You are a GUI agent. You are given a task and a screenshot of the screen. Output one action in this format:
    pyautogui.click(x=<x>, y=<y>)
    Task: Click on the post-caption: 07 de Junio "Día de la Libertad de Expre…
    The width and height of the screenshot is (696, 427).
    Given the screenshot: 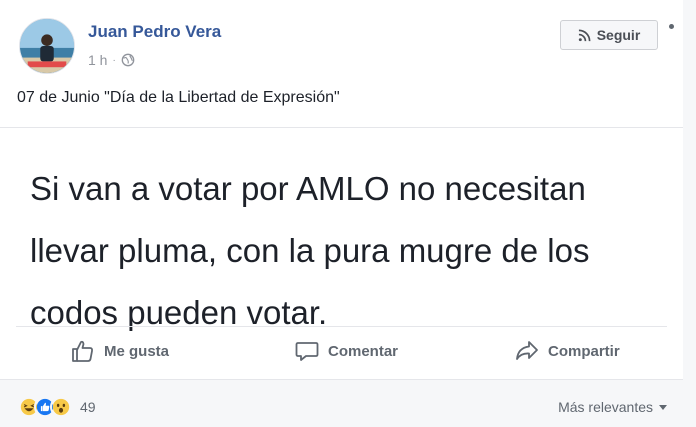 What is the action you would take?
    pyautogui.click(x=178, y=97)
    